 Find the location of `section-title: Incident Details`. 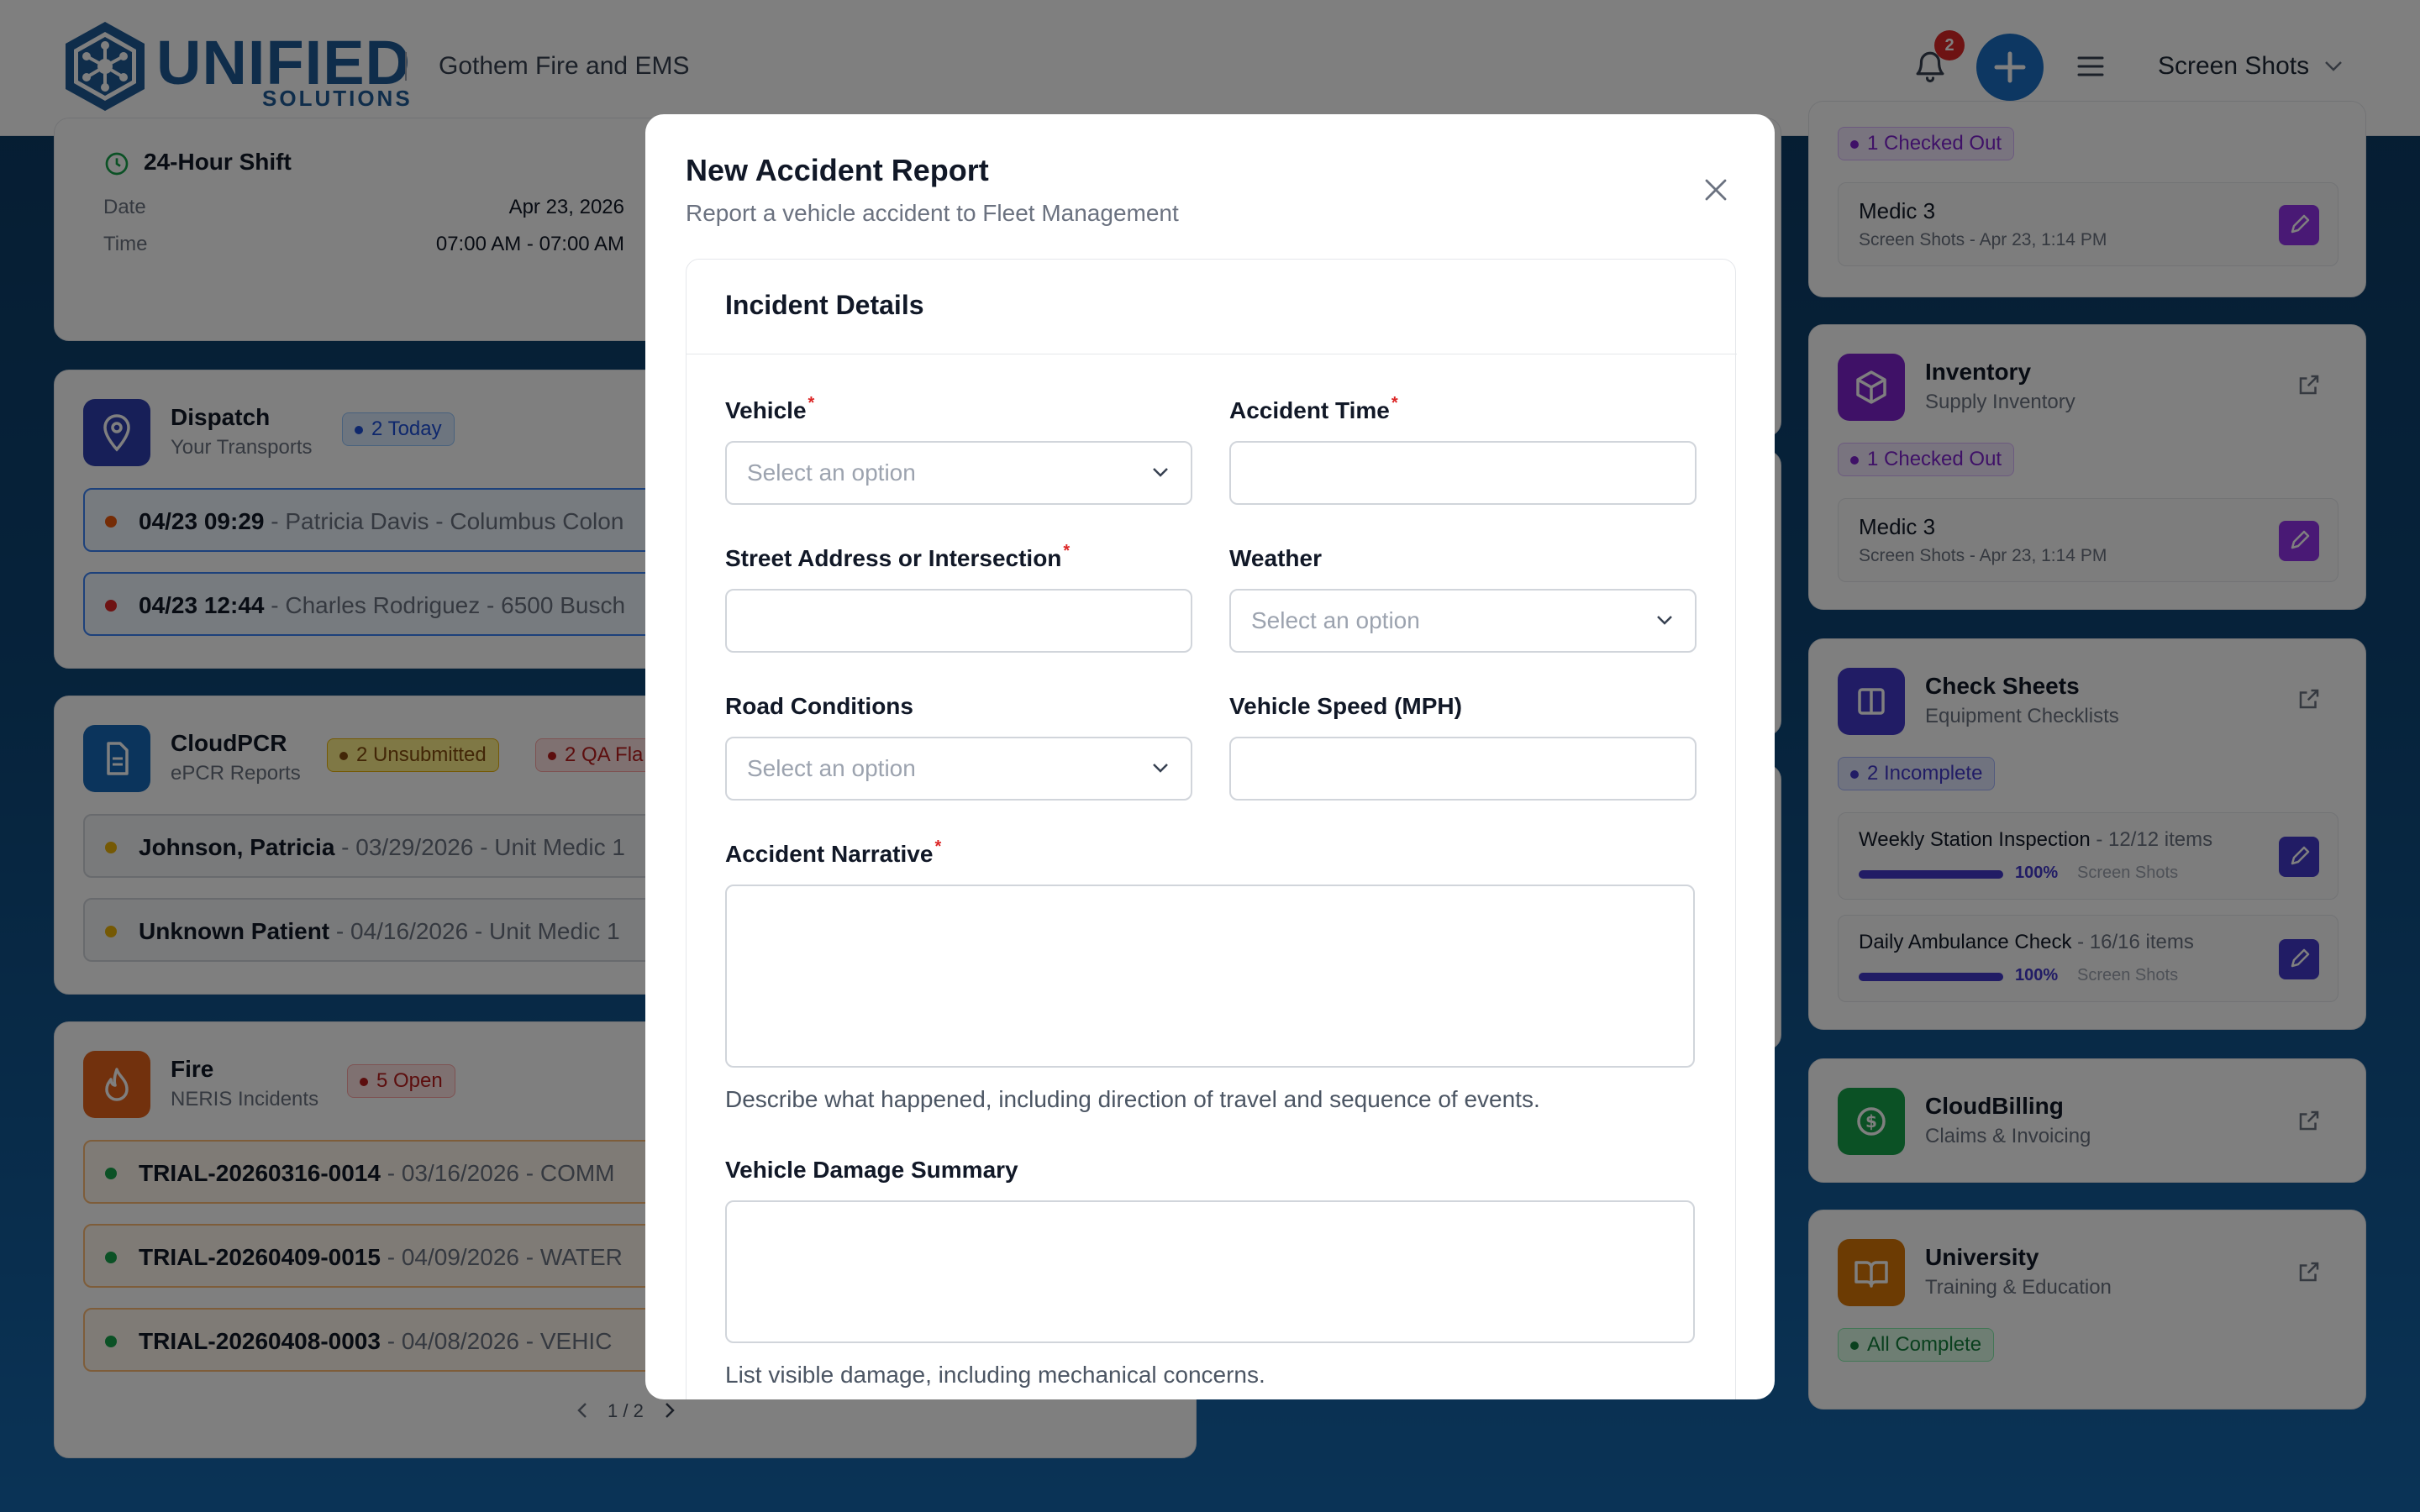

section-title: Incident Details is located at coordinates (825, 305).